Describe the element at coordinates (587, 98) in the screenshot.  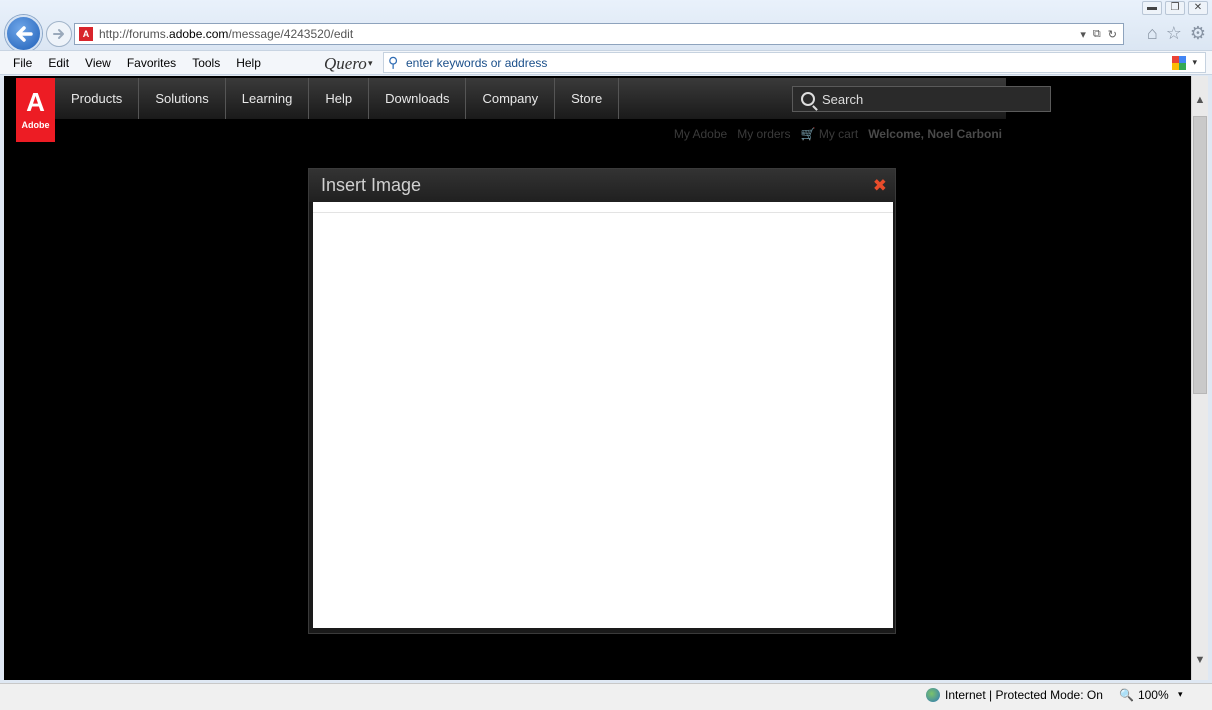
I see `nav-store: Store` at that location.